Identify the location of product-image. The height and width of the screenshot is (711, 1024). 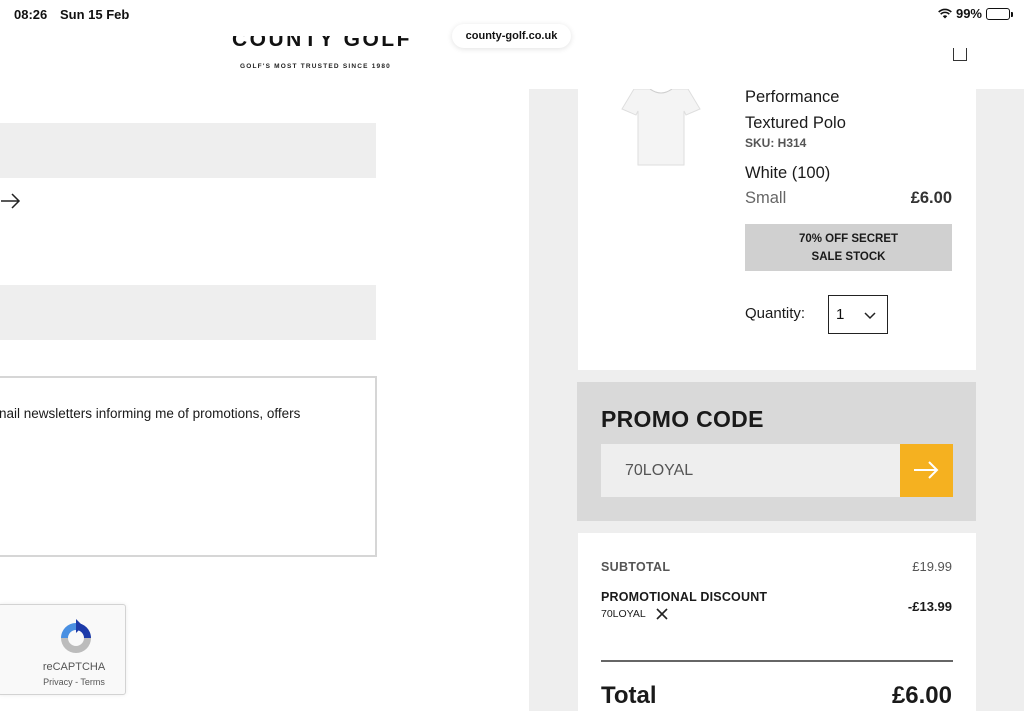
(661, 127).